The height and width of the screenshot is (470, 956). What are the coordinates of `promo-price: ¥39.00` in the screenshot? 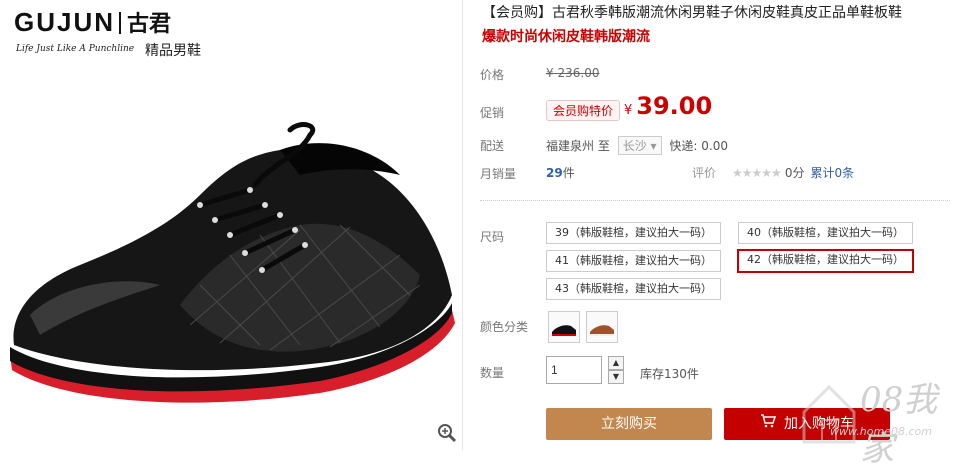 It's located at (668, 106).